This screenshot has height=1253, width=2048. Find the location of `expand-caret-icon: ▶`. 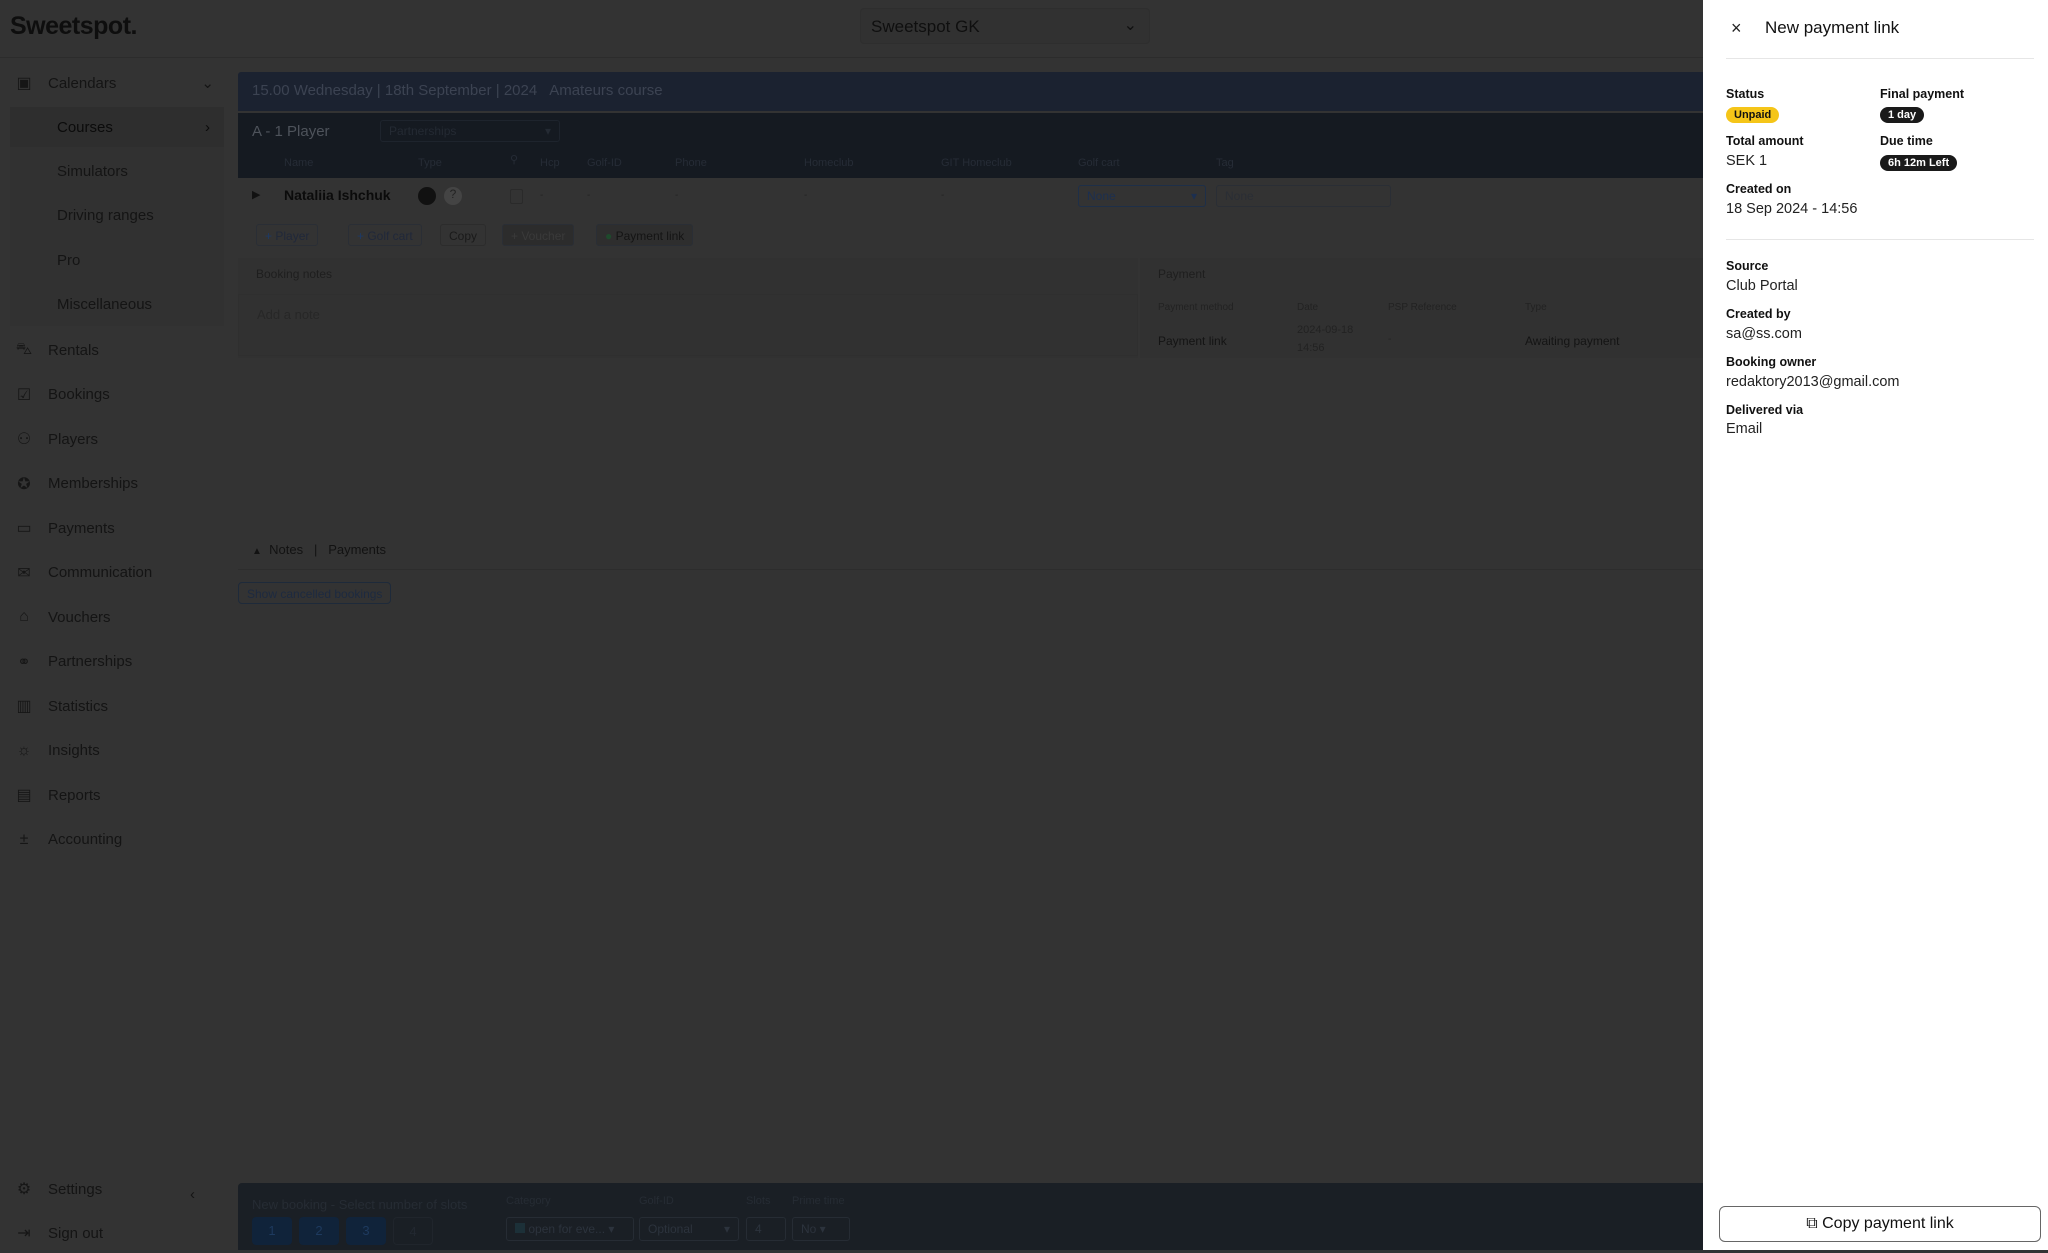

expand-caret-icon: ▶ is located at coordinates (256, 194).